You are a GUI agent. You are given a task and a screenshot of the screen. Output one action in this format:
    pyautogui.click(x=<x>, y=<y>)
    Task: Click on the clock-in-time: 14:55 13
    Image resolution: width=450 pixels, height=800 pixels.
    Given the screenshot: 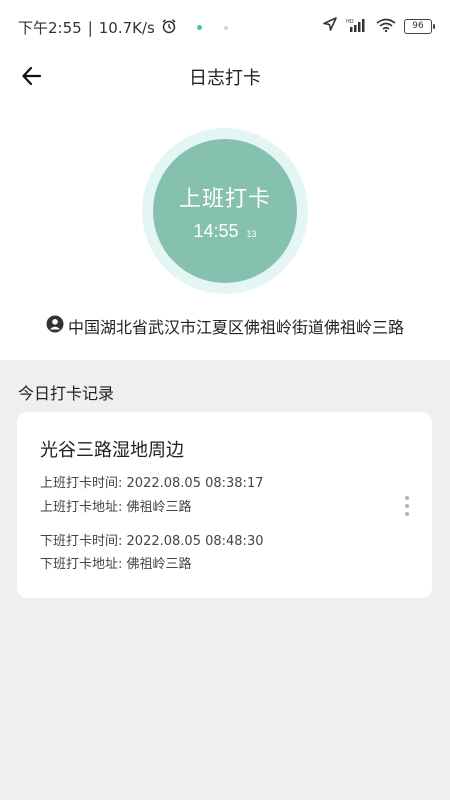 What is the action you would take?
    pyautogui.click(x=225, y=231)
    